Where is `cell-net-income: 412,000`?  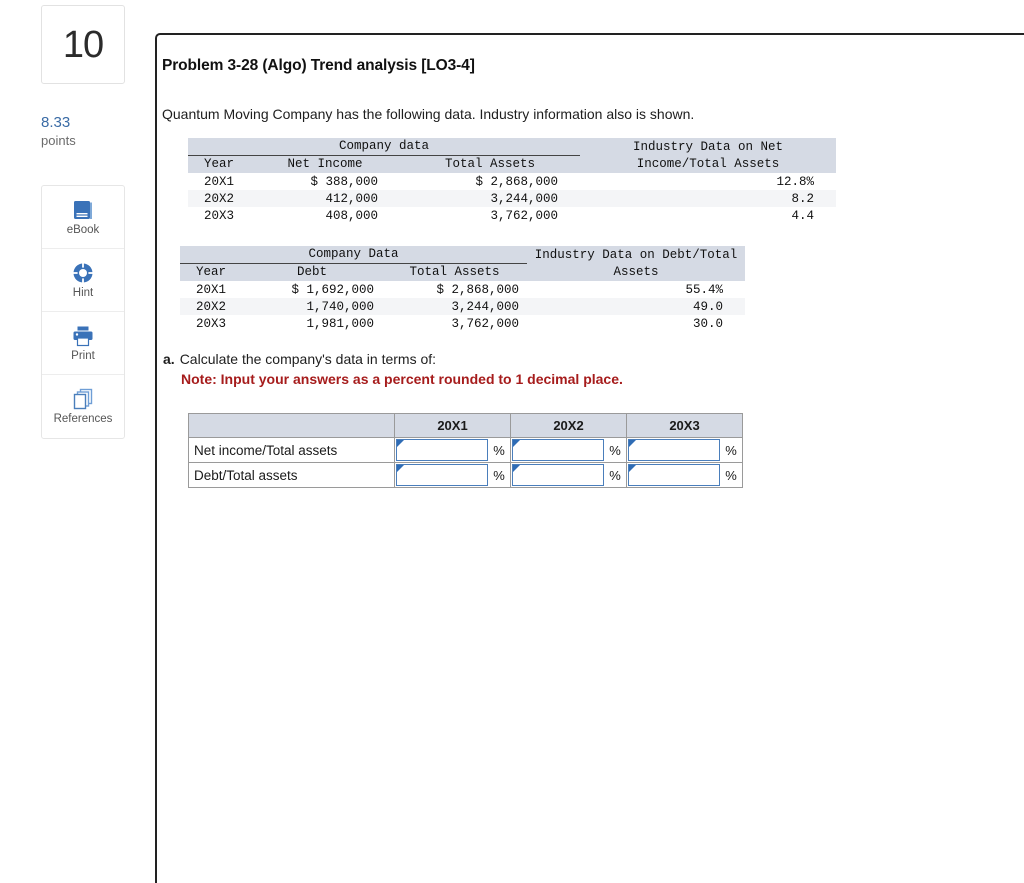
cell-net-income: 412,000 is located at coordinates (325, 198).